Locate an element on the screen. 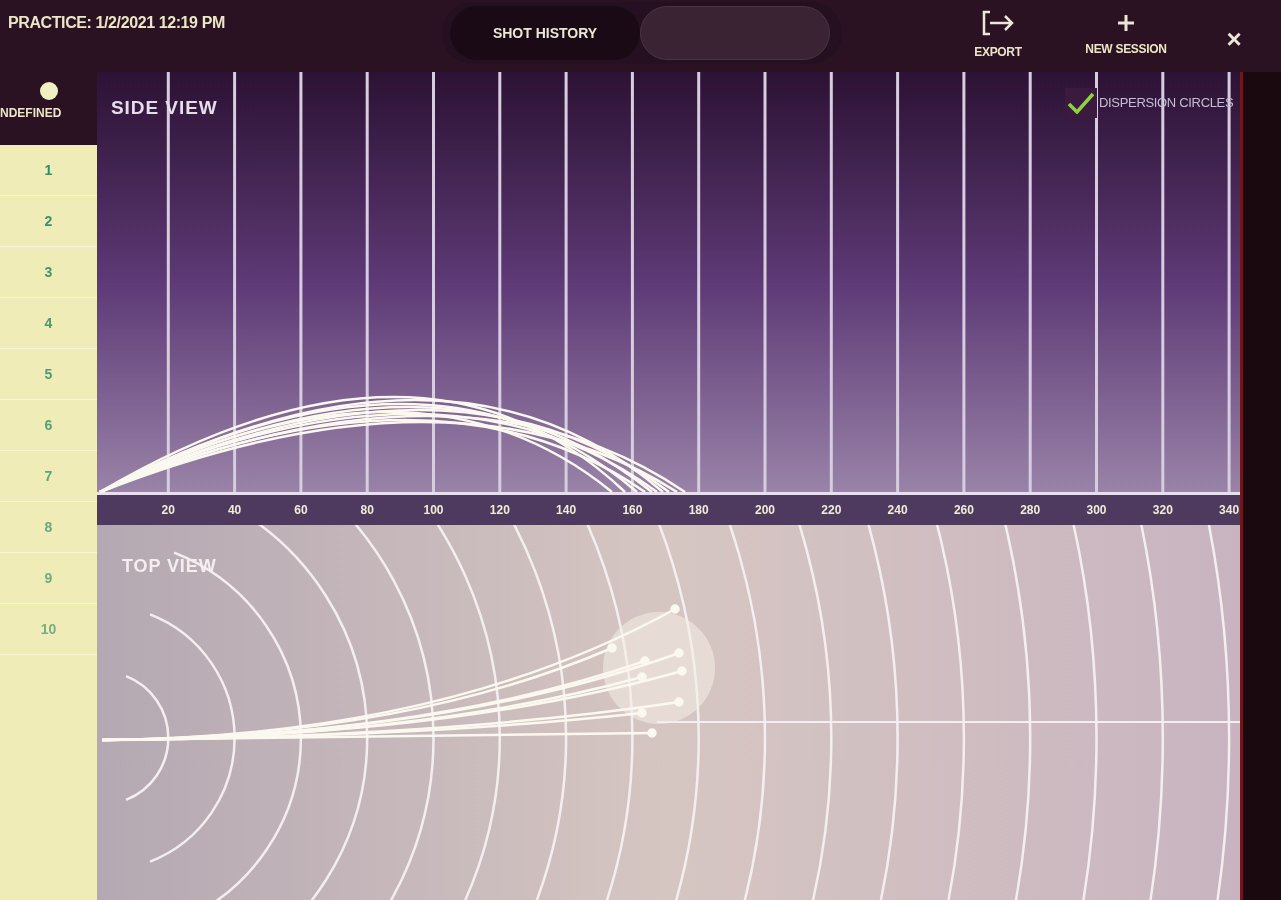  axis-label: 320 is located at coordinates (1162, 510).